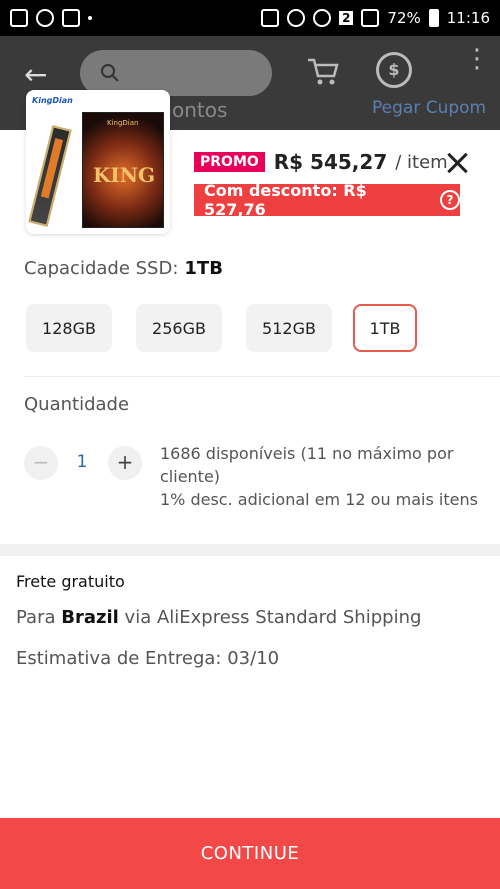  I want to click on ssd-stick-image, so click(50, 176).